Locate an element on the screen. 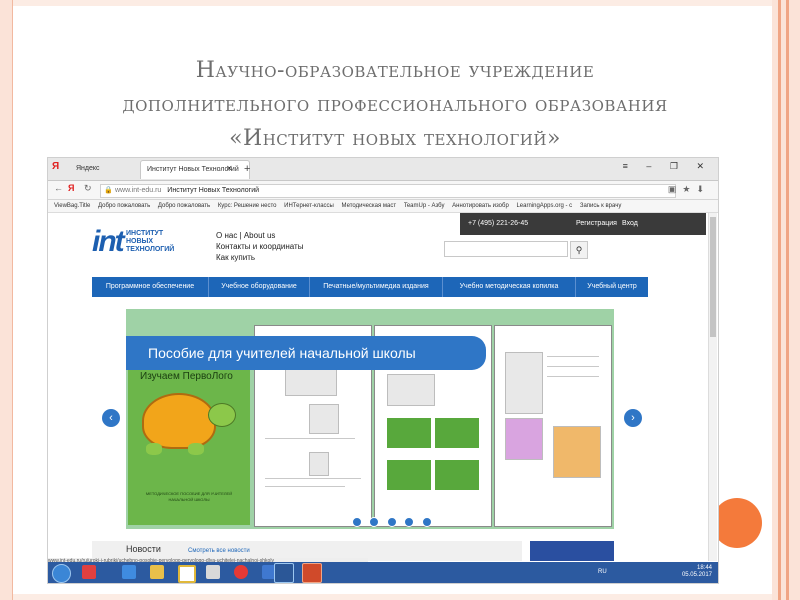 This screenshot has height=600, width=800. word-icon is located at coordinates (284, 573).